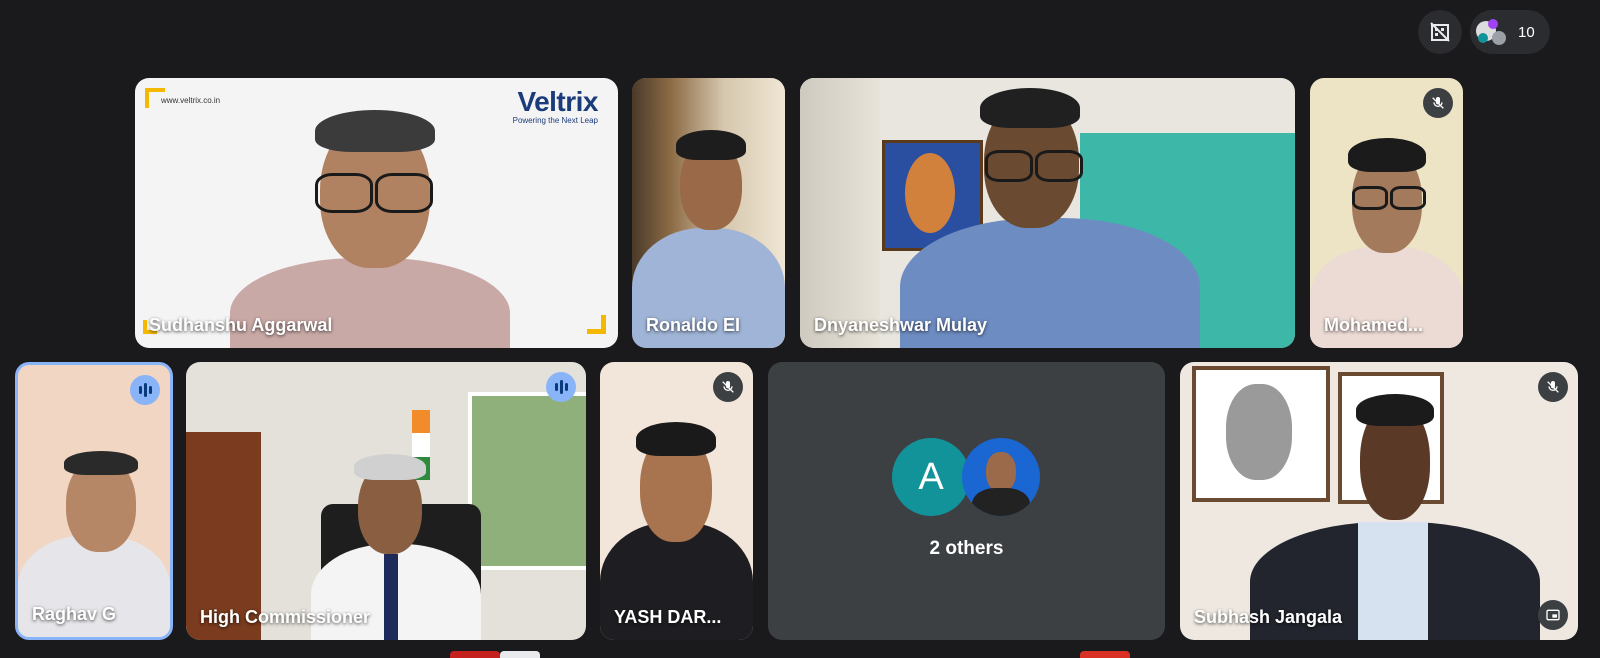 The image size is (1600, 658). What do you see at coordinates (74, 614) in the screenshot?
I see `participant-name: Raghav G` at bounding box center [74, 614].